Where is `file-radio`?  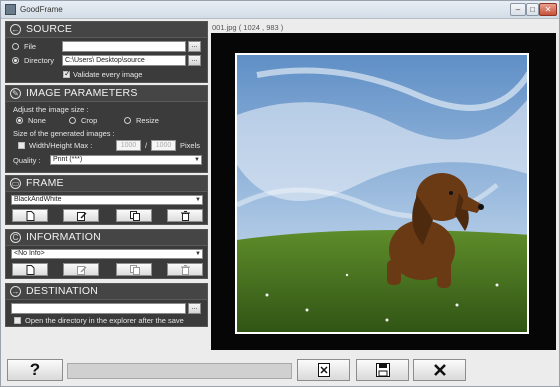 file-radio is located at coordinates (15, 46).